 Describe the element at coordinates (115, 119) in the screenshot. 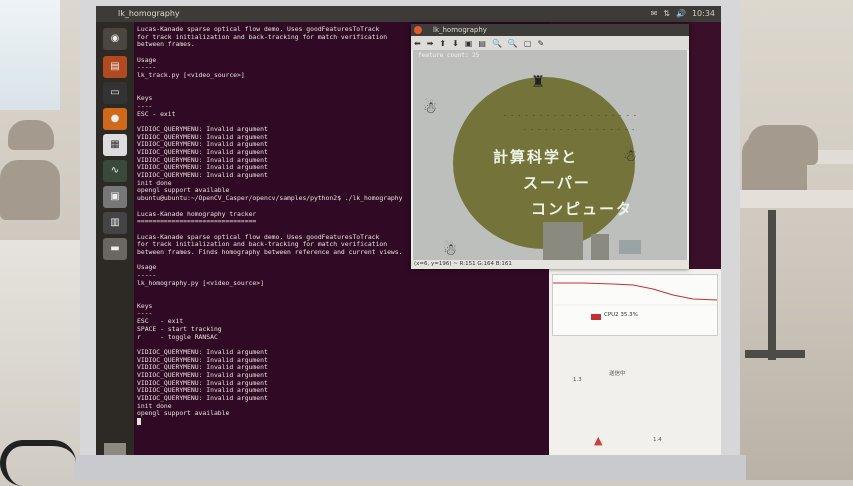

I see `firefox-icon: ●` at that location.